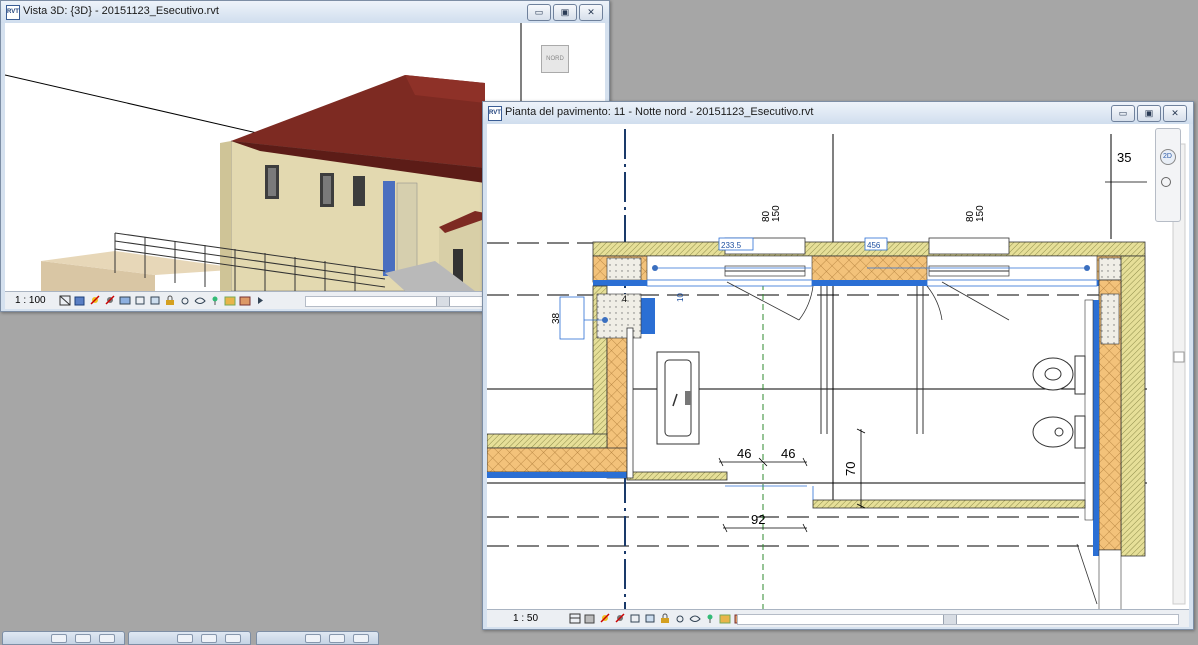 The image size is (1198, 645). What do you see at coordinates (850, 469) in the screenshot?
I see `dim-70: 70` at bounding box center [850, 469].